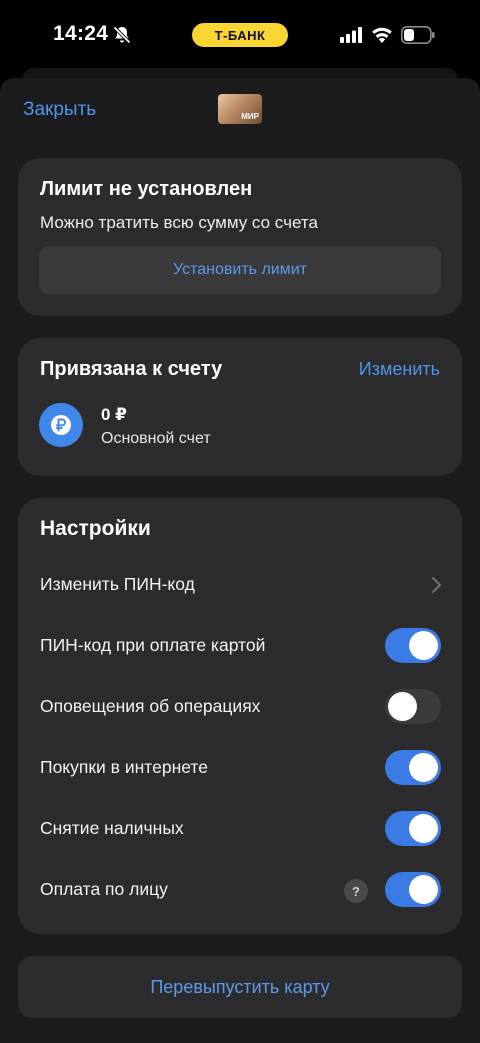 The image size is (480, 1043). I want to click on wifi-icon, so click(382, 35).